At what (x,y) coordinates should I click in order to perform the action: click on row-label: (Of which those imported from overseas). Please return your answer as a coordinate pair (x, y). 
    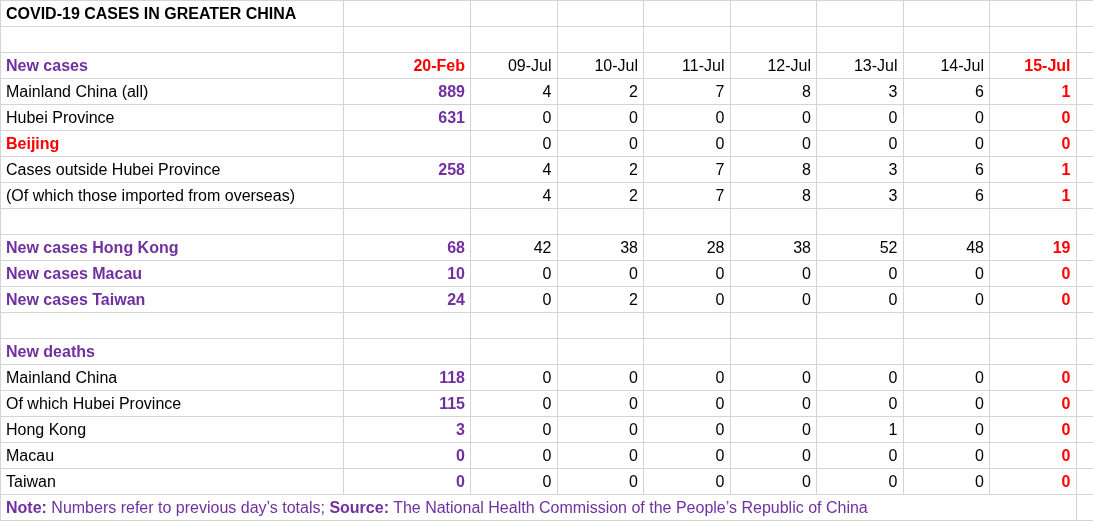
    Looking at the image, I should click on (150, 195).